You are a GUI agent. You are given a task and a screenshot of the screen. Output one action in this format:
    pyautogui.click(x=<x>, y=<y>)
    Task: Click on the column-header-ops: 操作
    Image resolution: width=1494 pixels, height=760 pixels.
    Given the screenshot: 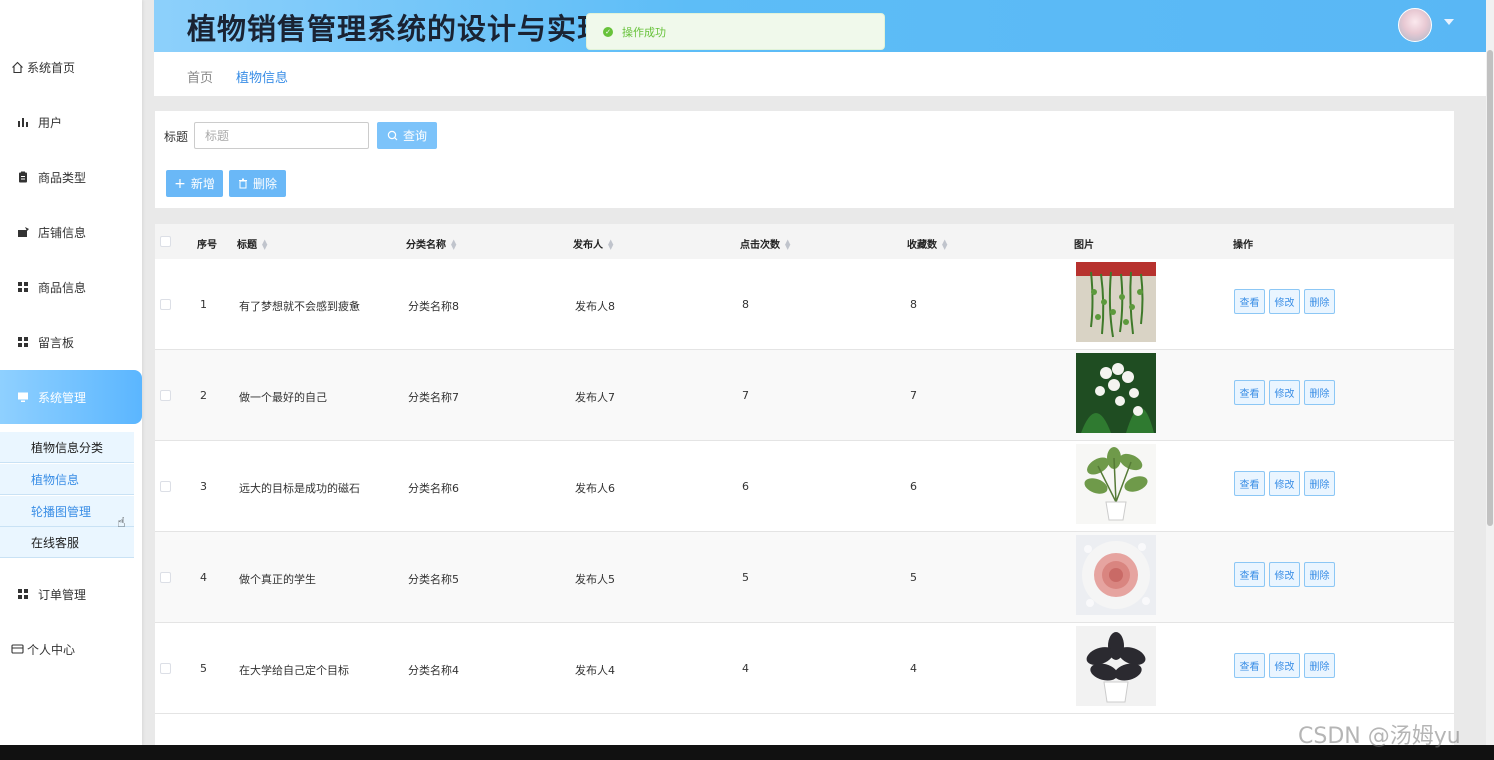 What is the action you would take?
    pyautogui.click(x=1243, y=245)
    